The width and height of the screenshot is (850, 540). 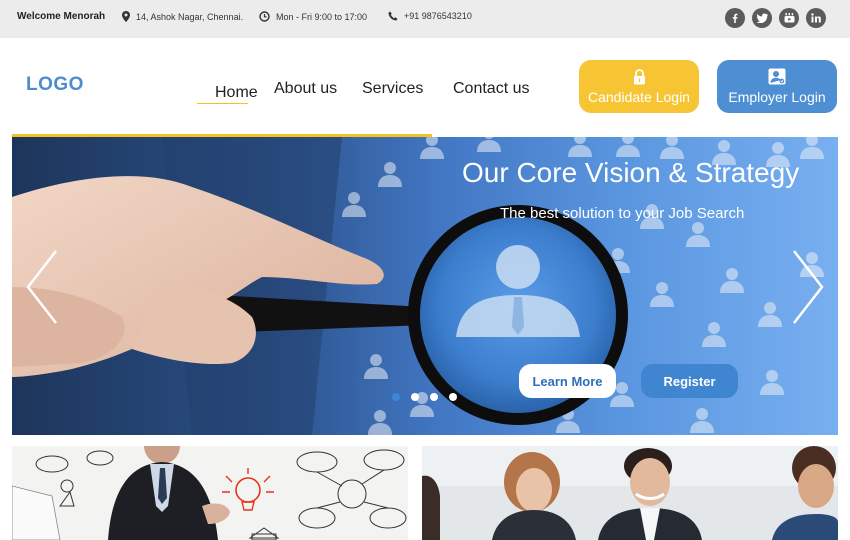 What do you see at coordinates (61, 16) in the screenshot?
I see `welcome-text: Welcome Menorah` at bounding box center [61, 16].